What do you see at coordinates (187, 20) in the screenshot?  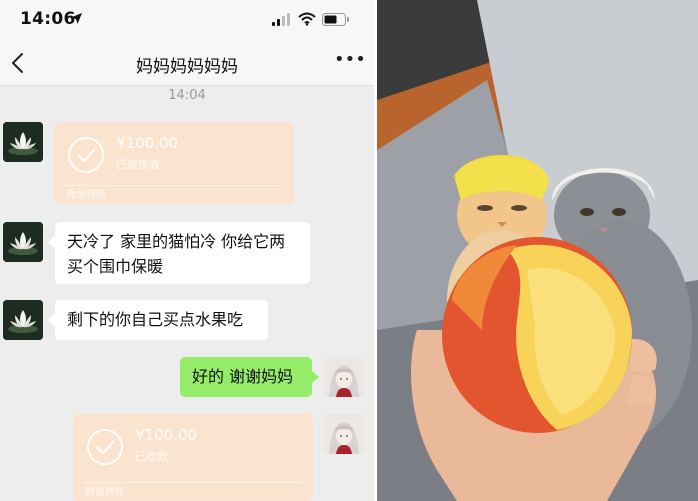 I see `status-bar: 14:06` at bounding box center [187, 20].